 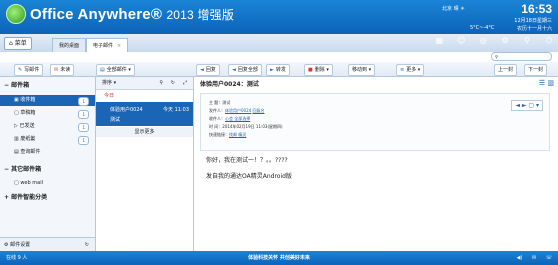 I want to click on pin-icon: ⚲, so click(x=527, y=41).